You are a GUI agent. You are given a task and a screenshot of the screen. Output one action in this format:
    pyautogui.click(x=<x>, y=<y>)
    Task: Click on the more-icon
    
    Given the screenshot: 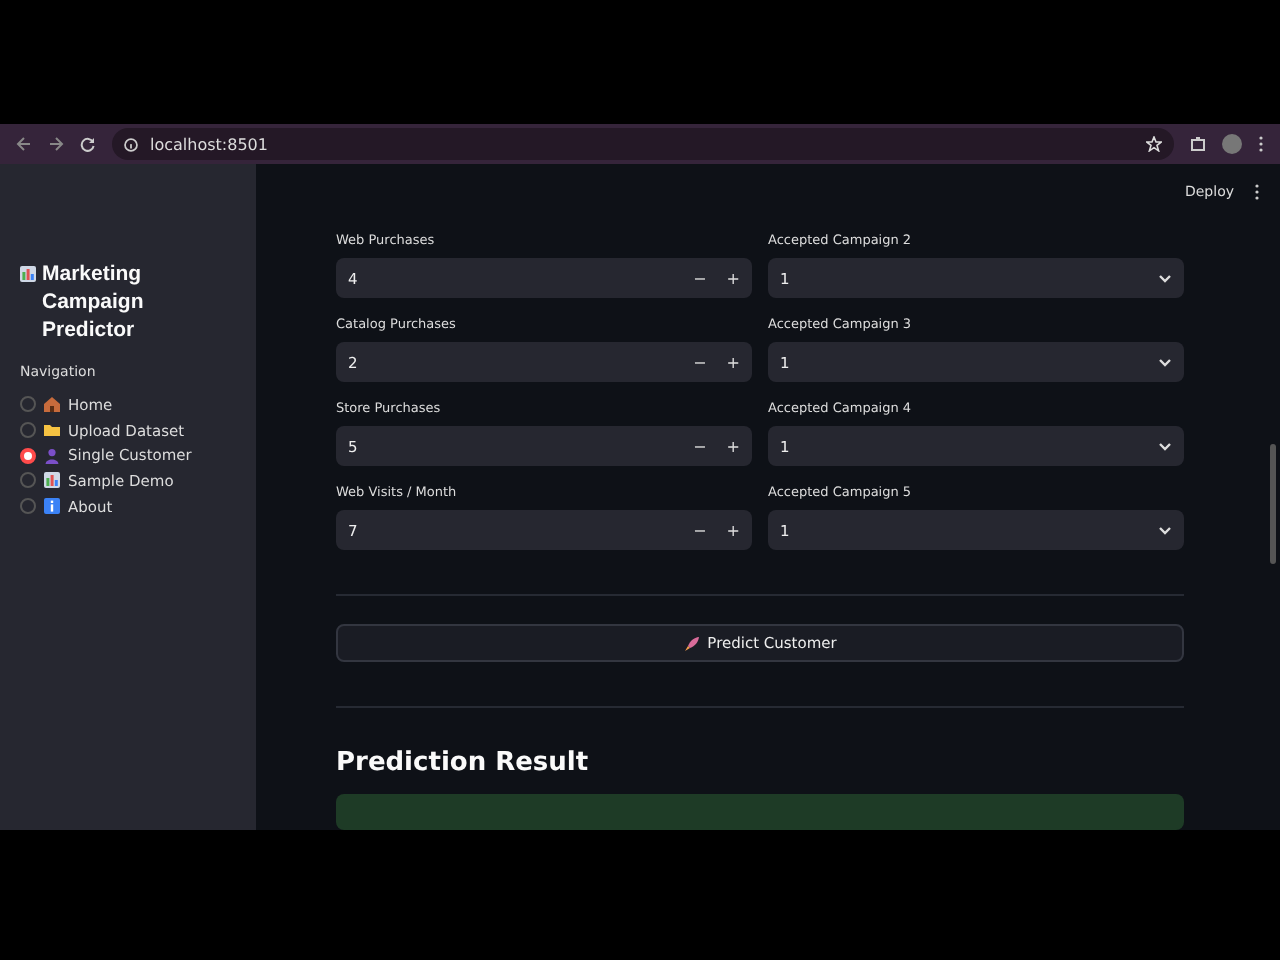 What is the action you would take?
    pyautogui.click(x=1257, y=192)
    